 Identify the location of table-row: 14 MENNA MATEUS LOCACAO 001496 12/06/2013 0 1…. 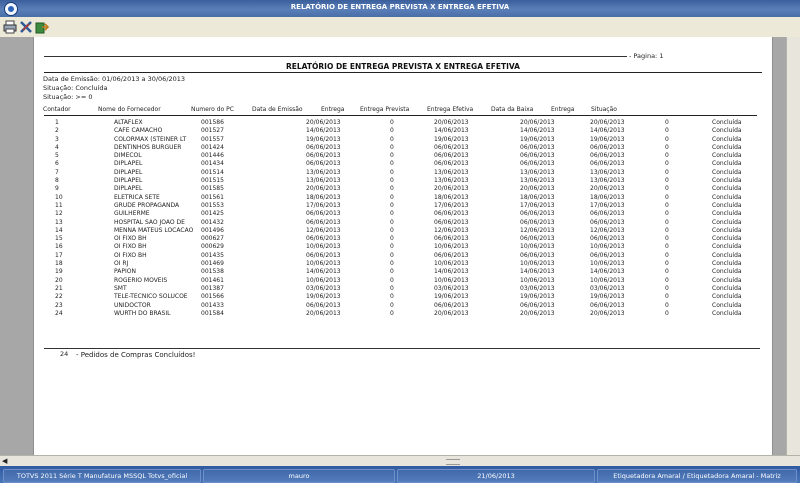
(403, 231).